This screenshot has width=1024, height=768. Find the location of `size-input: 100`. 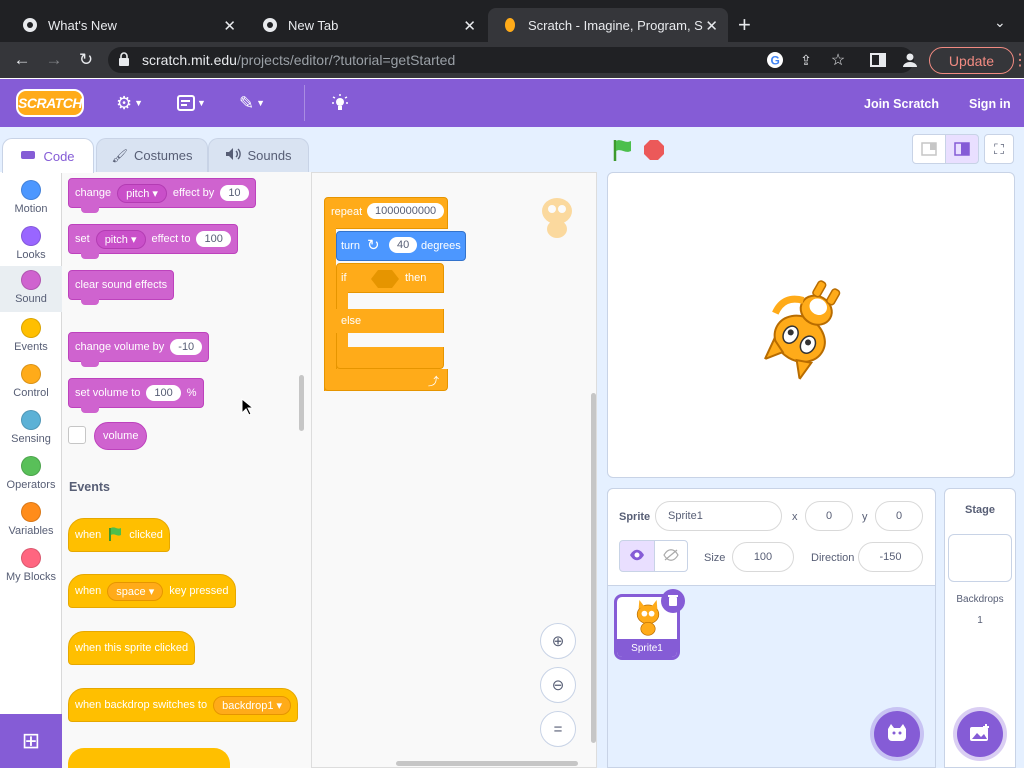

size-input: 100 is located at coordinates (763, 557).